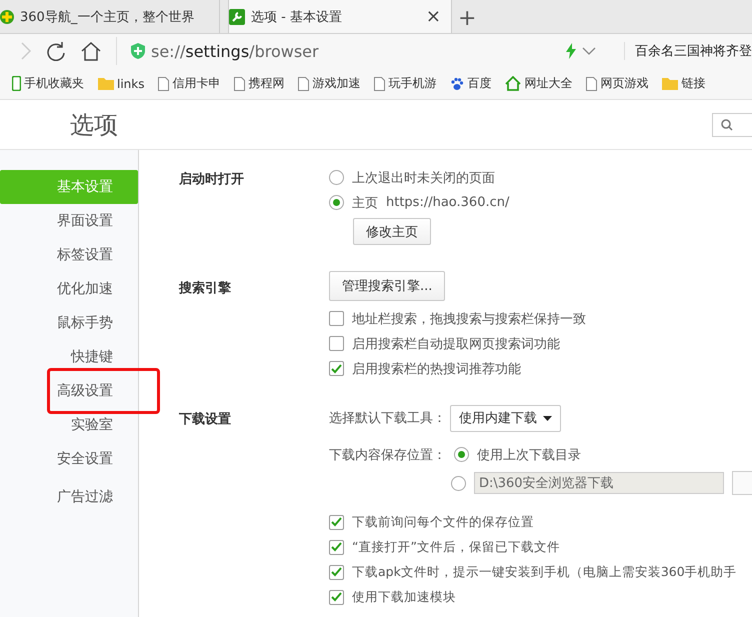 The width and height of the screenshot is (752, 617). I want to click on house-icon, so click(513, 83).